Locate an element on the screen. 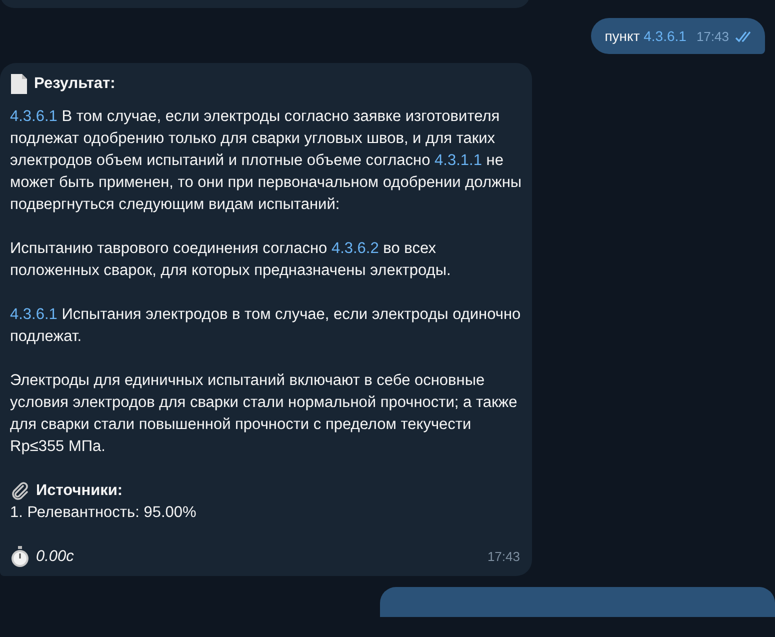  message-text: пункт 4.3.6.1 is located at coordinates (645, 36).